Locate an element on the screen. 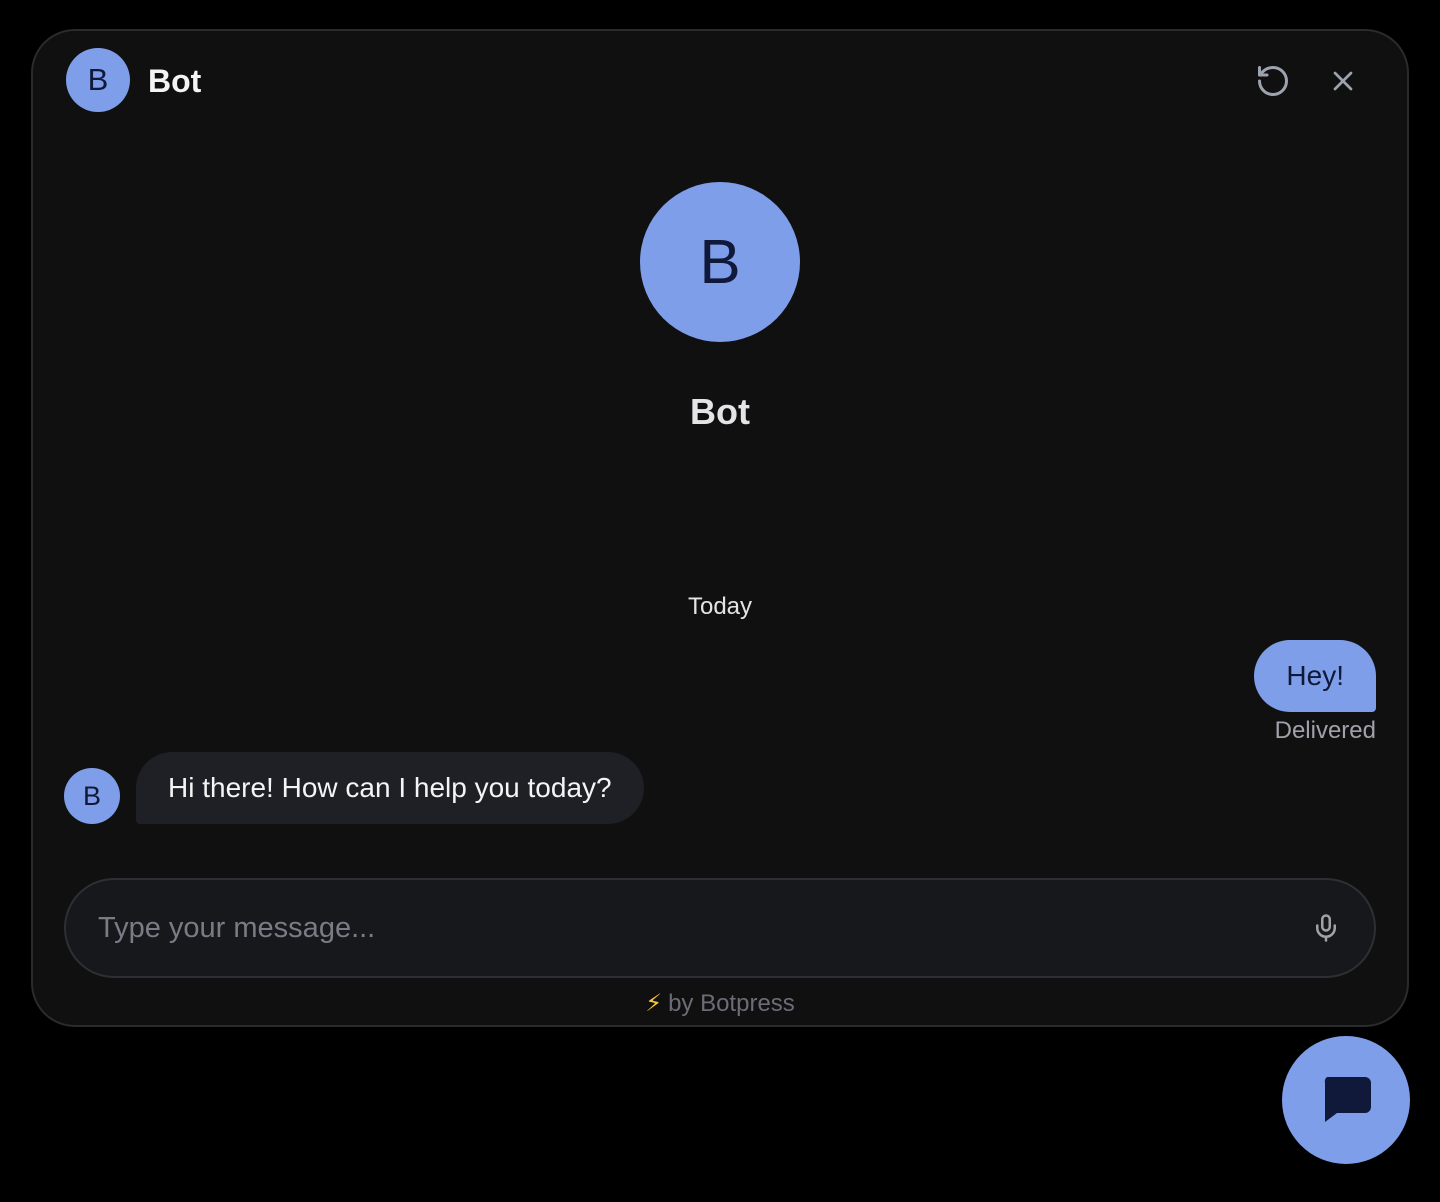  bot-profile-name: Bot is located at coordinates (720, 411).